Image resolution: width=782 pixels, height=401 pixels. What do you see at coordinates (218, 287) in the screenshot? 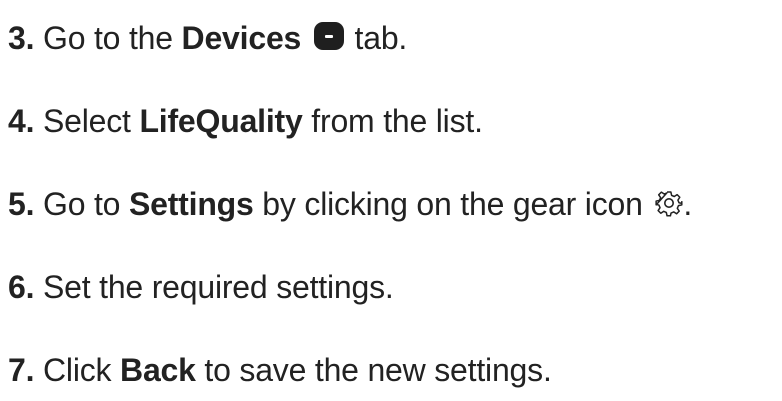
I see `step-text: Set the required settings.` at bounding box center [218, 287].